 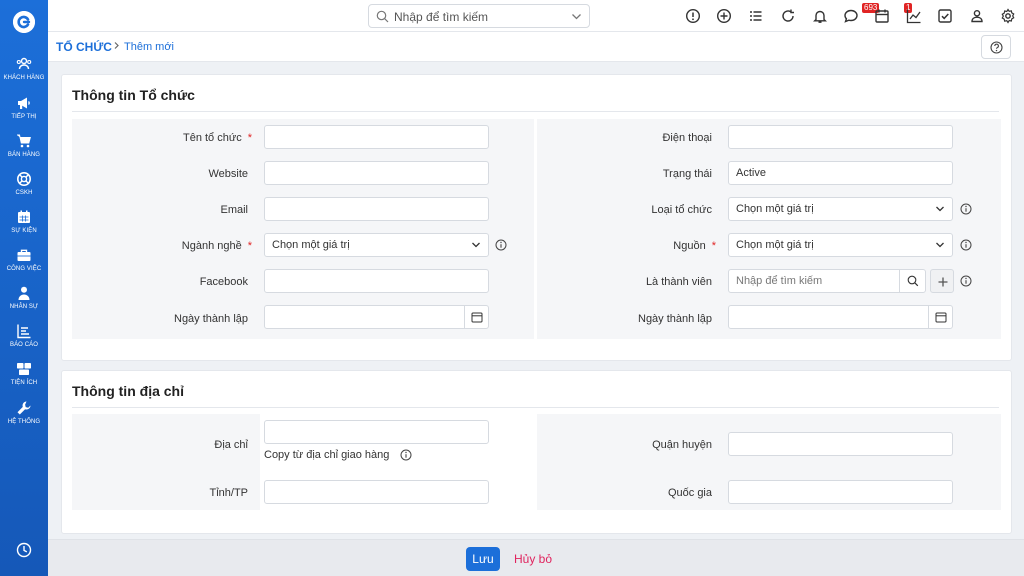 I want to click on sidebar-item-label: NHÂN SỰ, so click(x=24, y=307).